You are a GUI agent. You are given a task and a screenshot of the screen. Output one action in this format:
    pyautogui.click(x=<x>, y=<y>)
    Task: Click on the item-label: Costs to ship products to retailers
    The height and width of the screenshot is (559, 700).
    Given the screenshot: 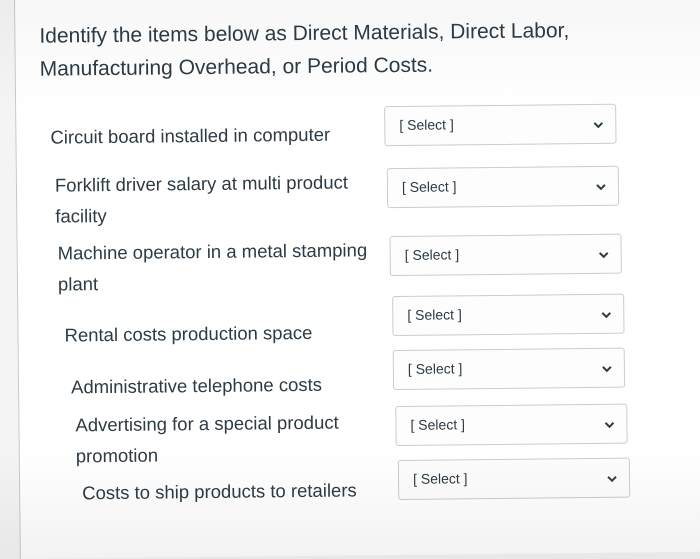 What is the action you would take?
    pyautogui.click(x=219, y=491)
    